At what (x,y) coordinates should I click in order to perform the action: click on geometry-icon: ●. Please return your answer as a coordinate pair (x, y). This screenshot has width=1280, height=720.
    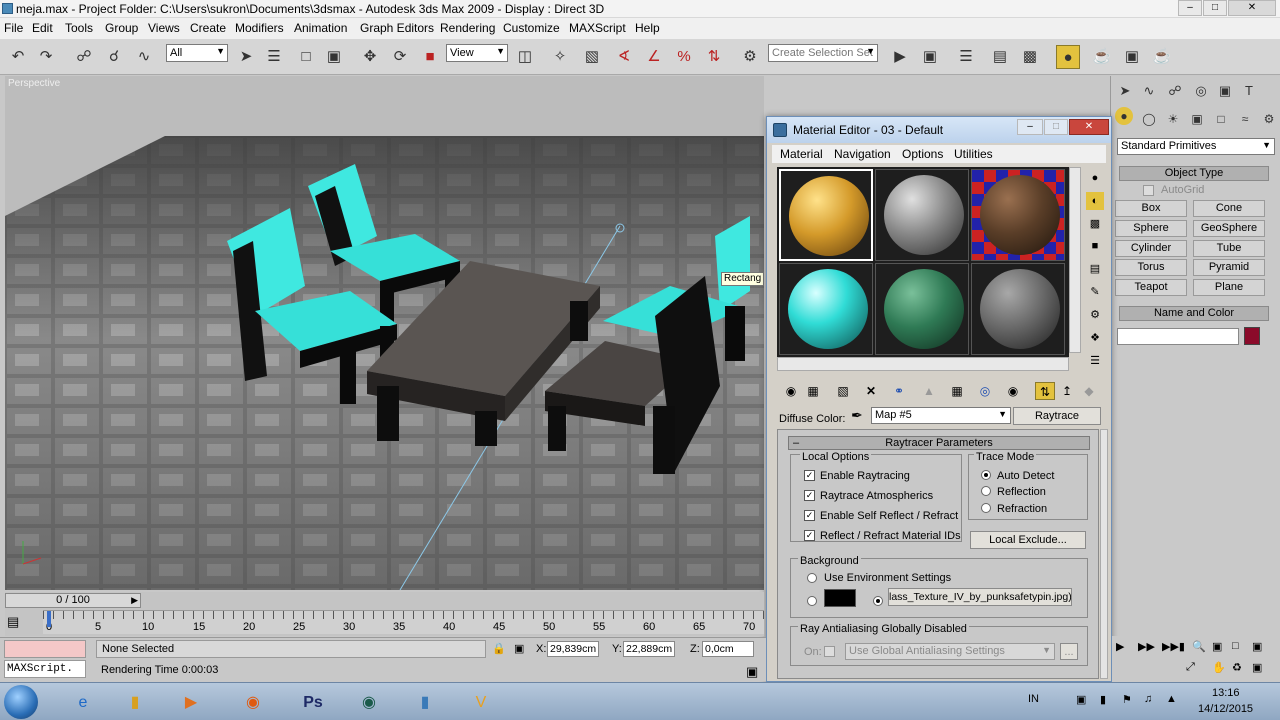
    Looking at the image, I should click on (1124, 116).